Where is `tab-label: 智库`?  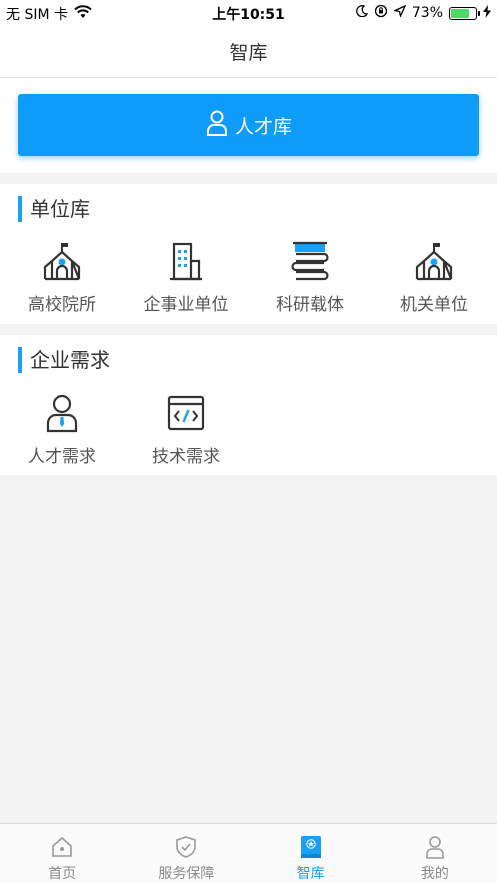 tab-label: 智库 is located at coordinates (310, 874).